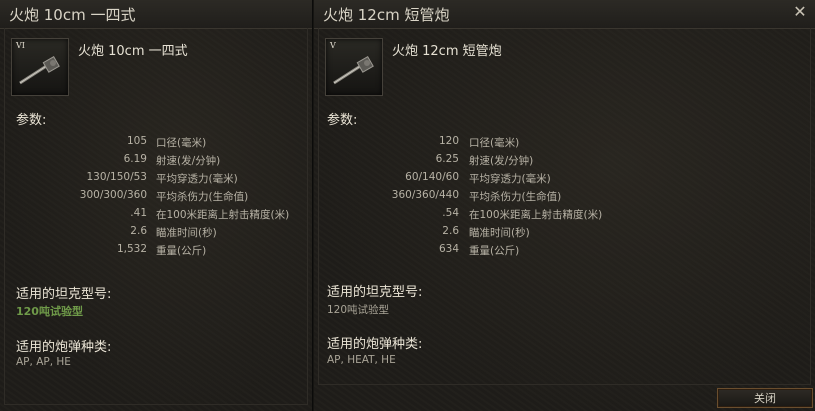 The image size is (815, 411). Describe the element at coordinates (116, 177) in the screenshot. I see `spec-value: 130/150/53` at that location.